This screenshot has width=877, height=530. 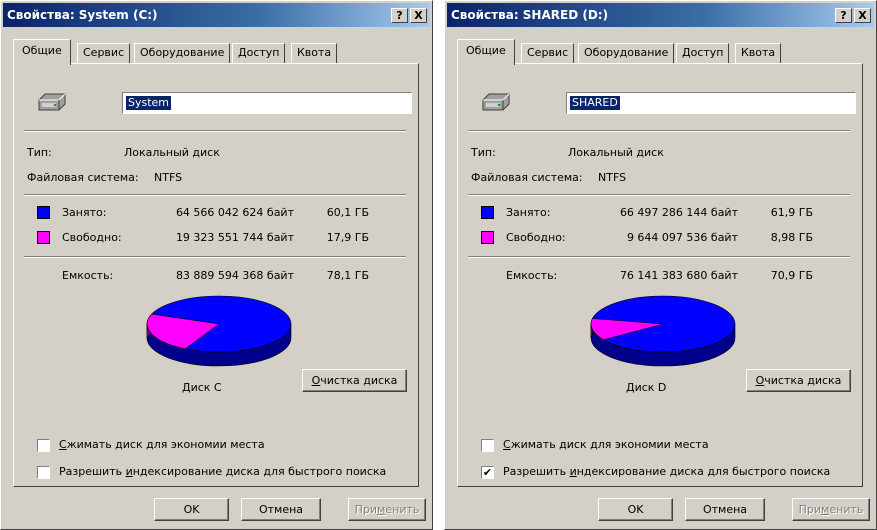 I want to click on window-title: Свойства: SHARED (D:), so click(x=530, y=15).